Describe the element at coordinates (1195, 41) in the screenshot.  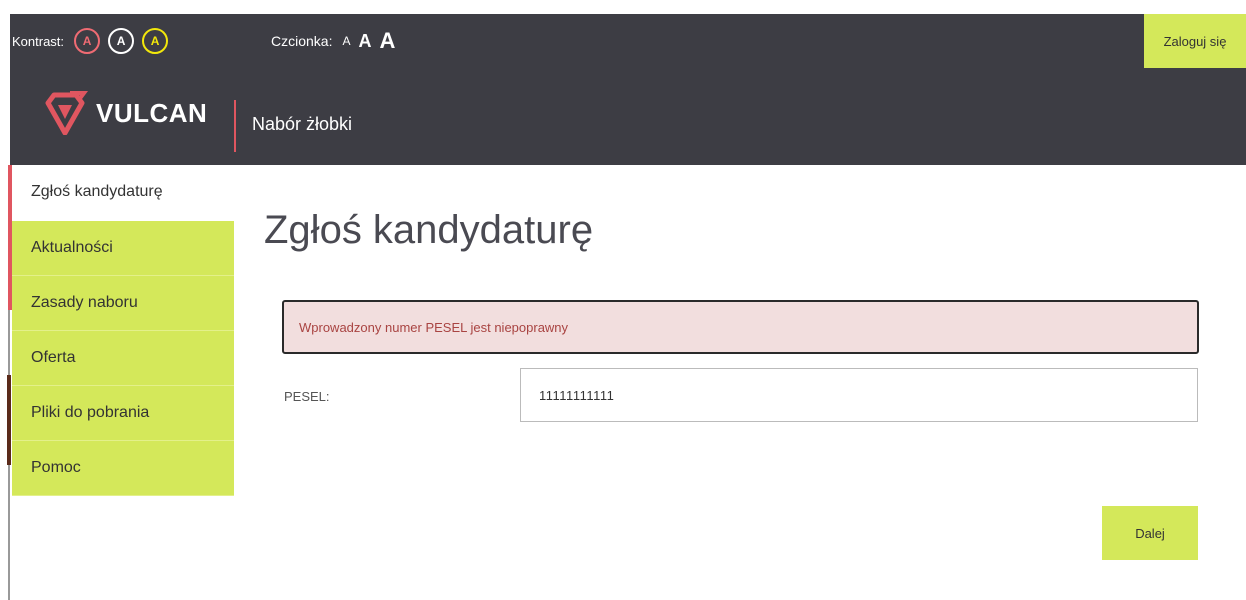
I see `login-button: Zaloguj się` at that location.